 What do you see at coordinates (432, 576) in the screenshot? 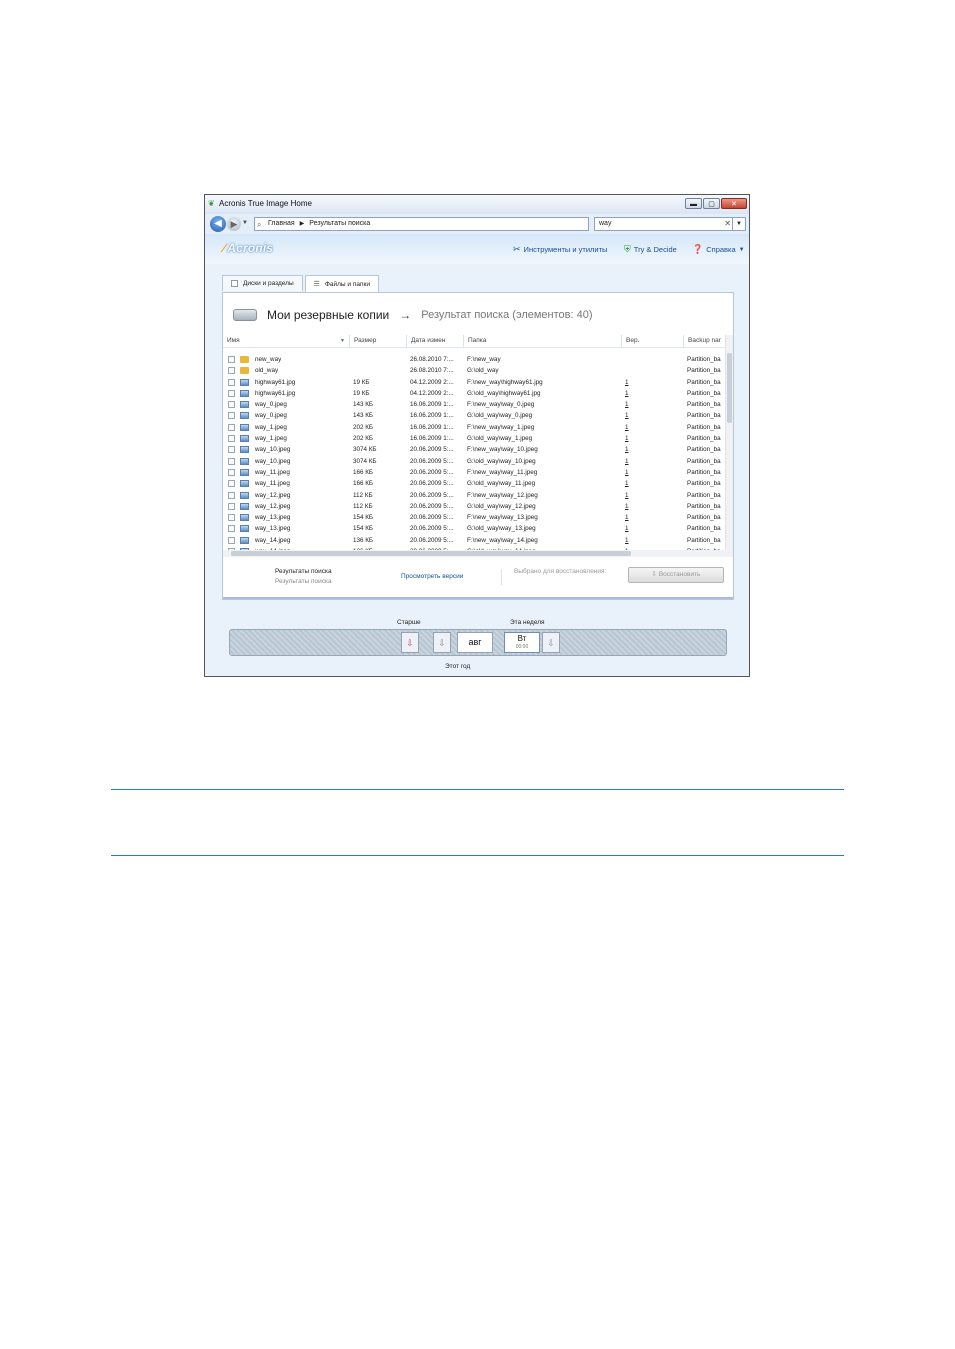
I see `view-versions-link: Просмотреть версии` at bounding box center [432, 576].